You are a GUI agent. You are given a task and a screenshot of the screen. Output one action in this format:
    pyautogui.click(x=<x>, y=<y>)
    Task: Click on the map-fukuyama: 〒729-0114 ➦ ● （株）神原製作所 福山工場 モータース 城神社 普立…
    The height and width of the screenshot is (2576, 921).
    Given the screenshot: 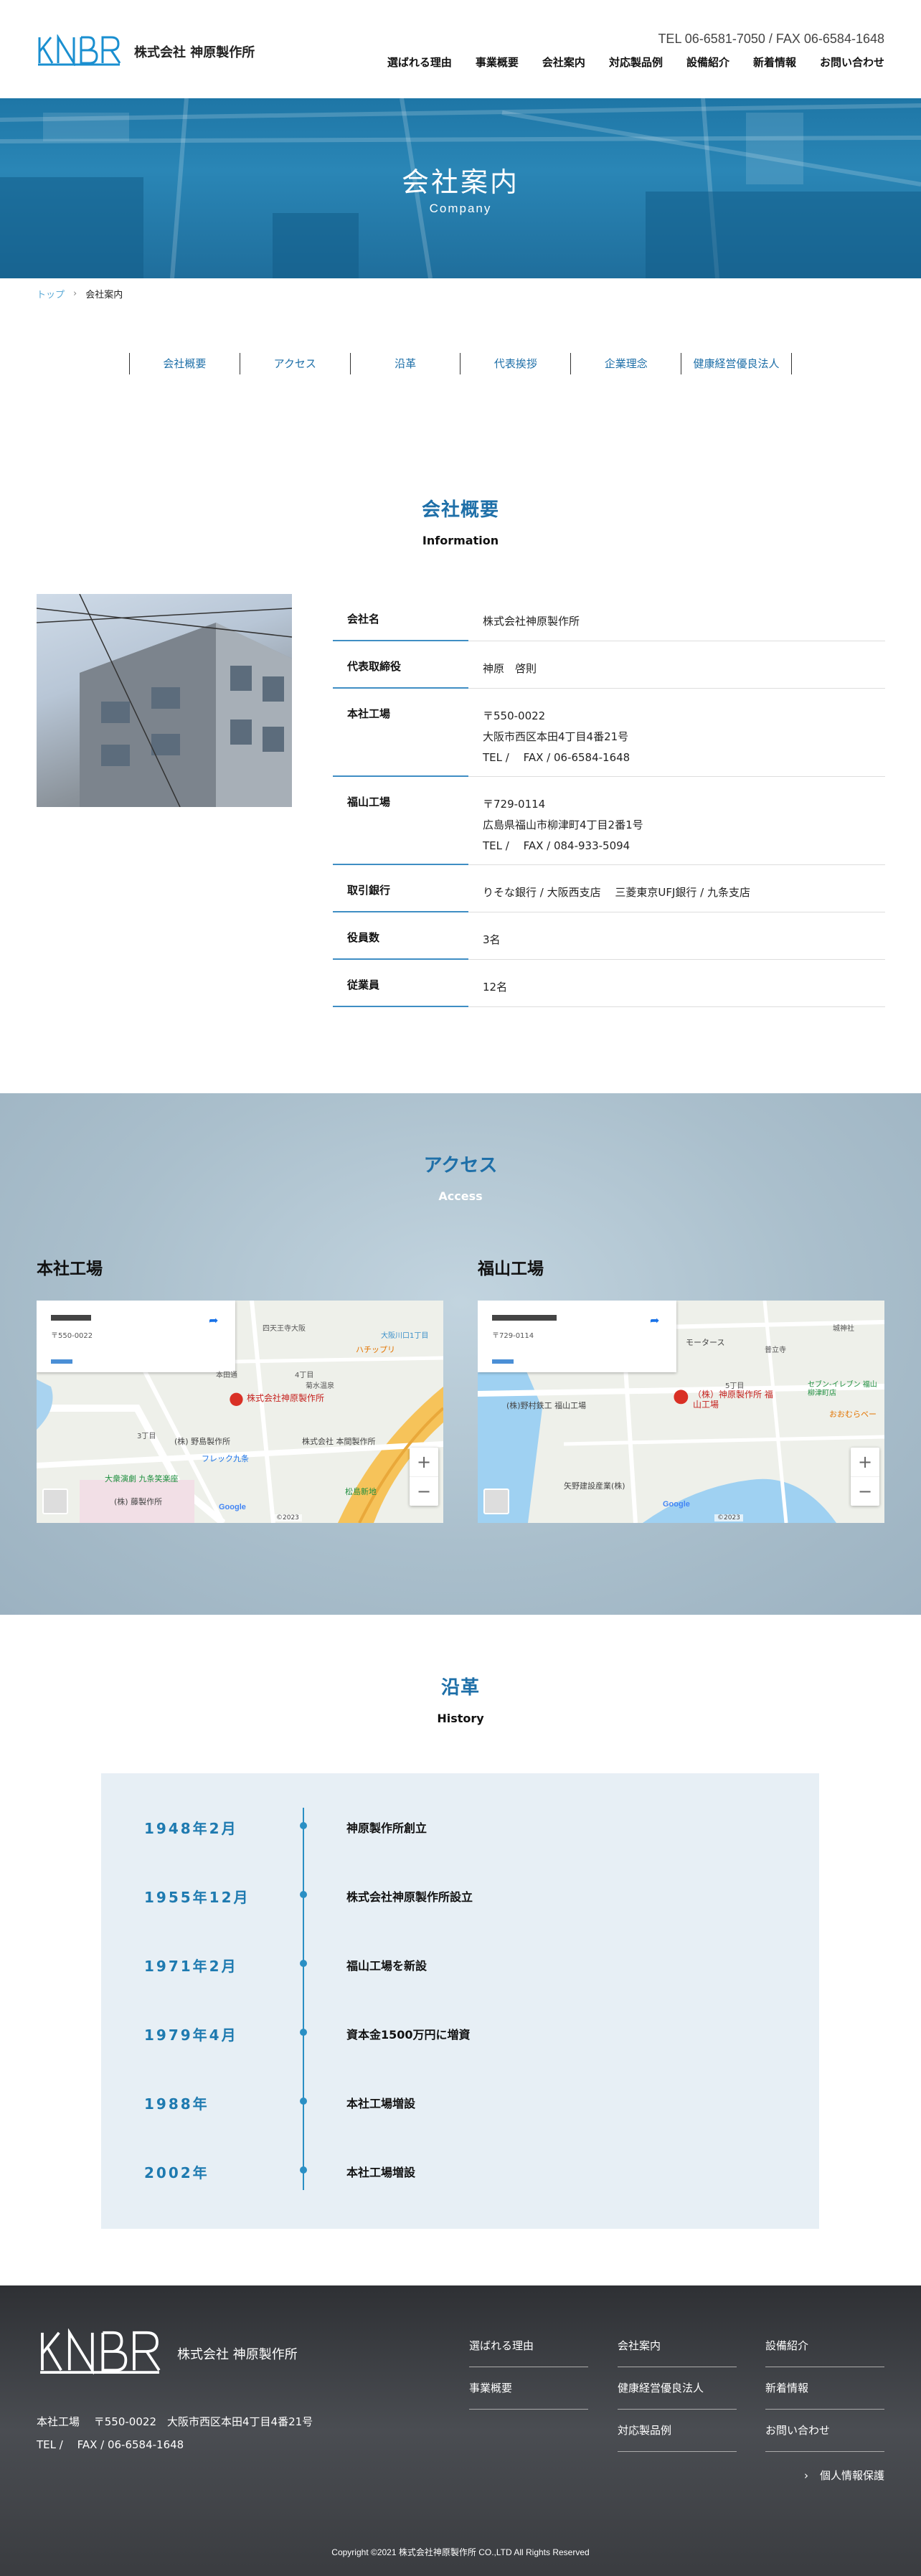 What is the action you would take?
    pyautogui.click(x=681, y=1412)
    